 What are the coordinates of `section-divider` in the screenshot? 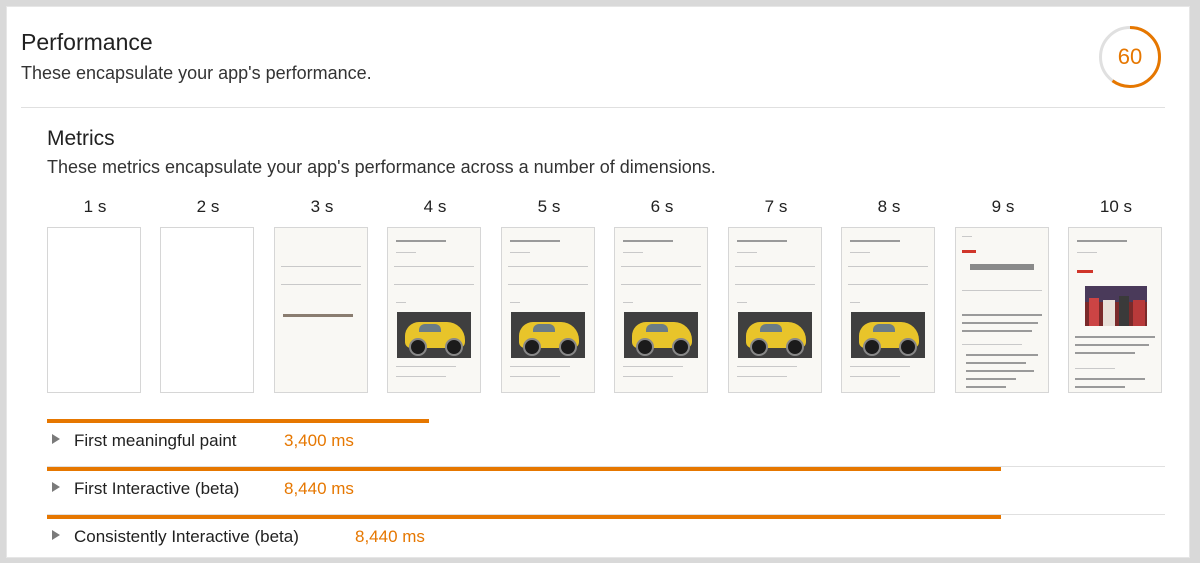 It's located at (593, 107).